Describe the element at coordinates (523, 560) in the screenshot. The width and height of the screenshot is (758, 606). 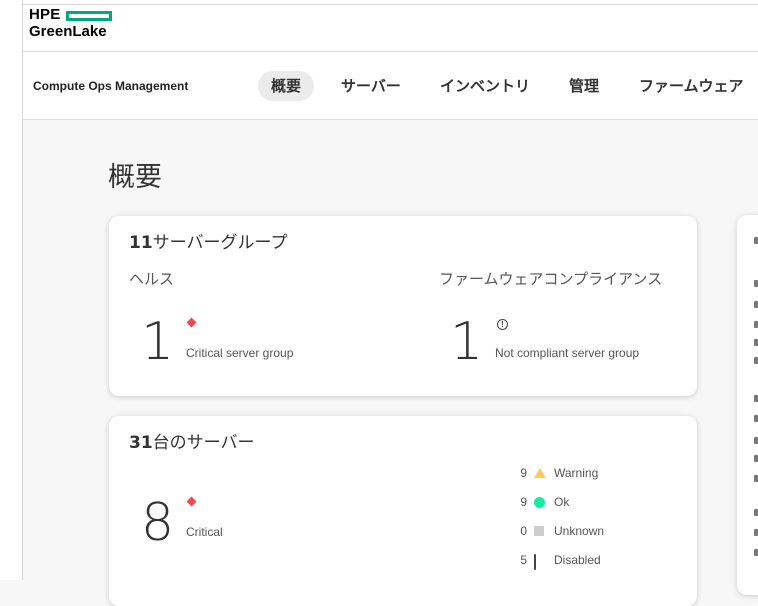
I see `disabled-count: 5` at that location.